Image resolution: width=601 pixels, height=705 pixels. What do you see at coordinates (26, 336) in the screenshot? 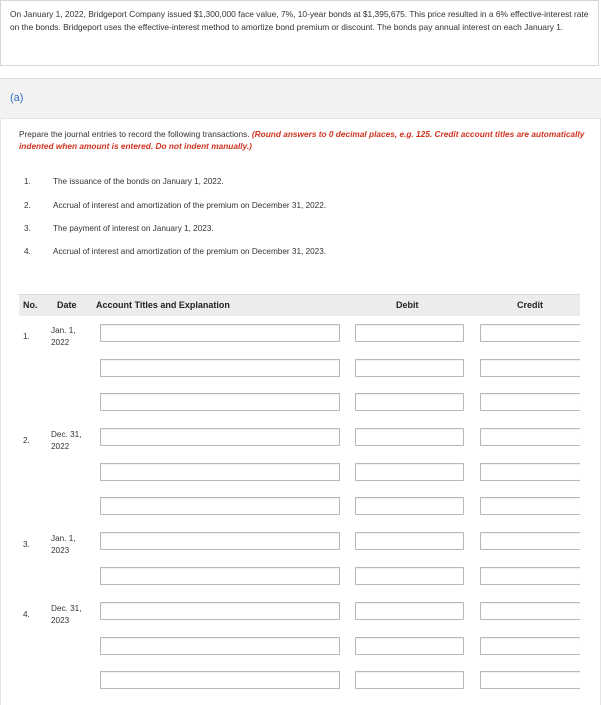
I see `entry-number: 1.` at bounding box center [26, 336].